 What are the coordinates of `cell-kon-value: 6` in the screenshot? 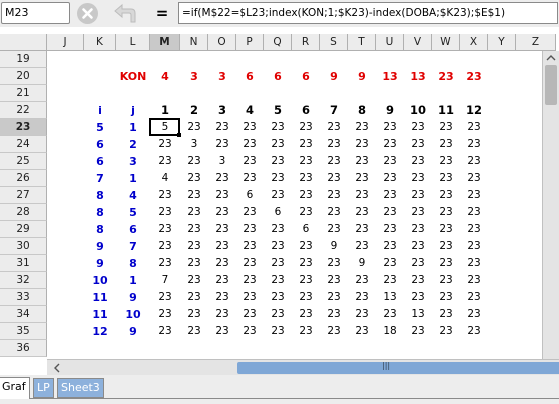 It's located at (250, 76).